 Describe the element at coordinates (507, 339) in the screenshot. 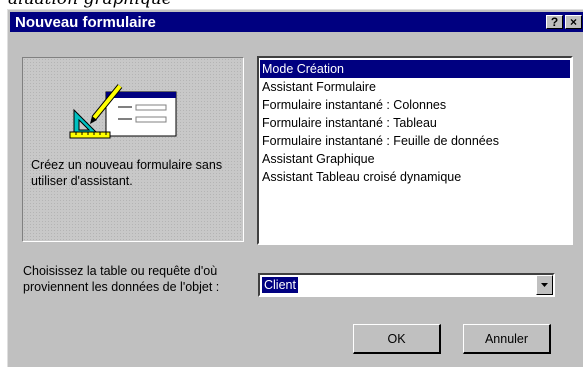

I see `cancel-button: Annuler` at that location.